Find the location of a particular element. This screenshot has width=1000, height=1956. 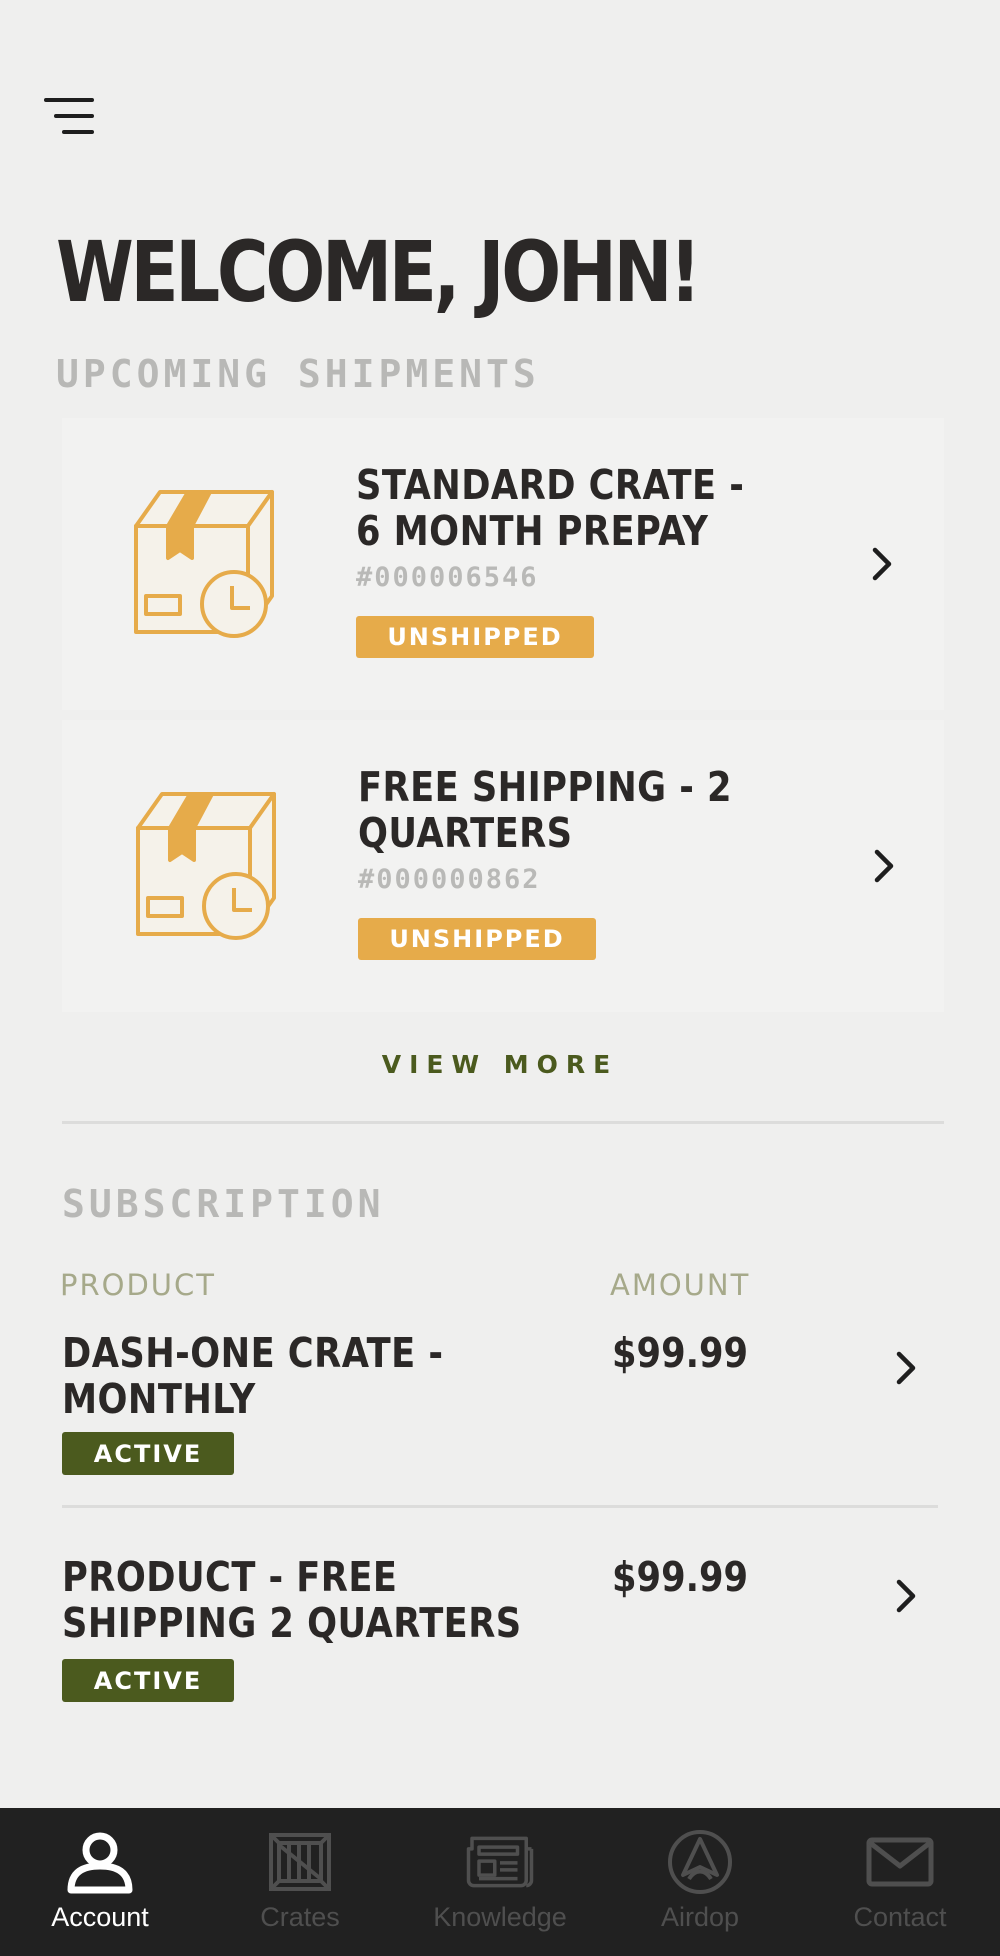

hamburger-menu-icon is located at coordinates (69, 116).